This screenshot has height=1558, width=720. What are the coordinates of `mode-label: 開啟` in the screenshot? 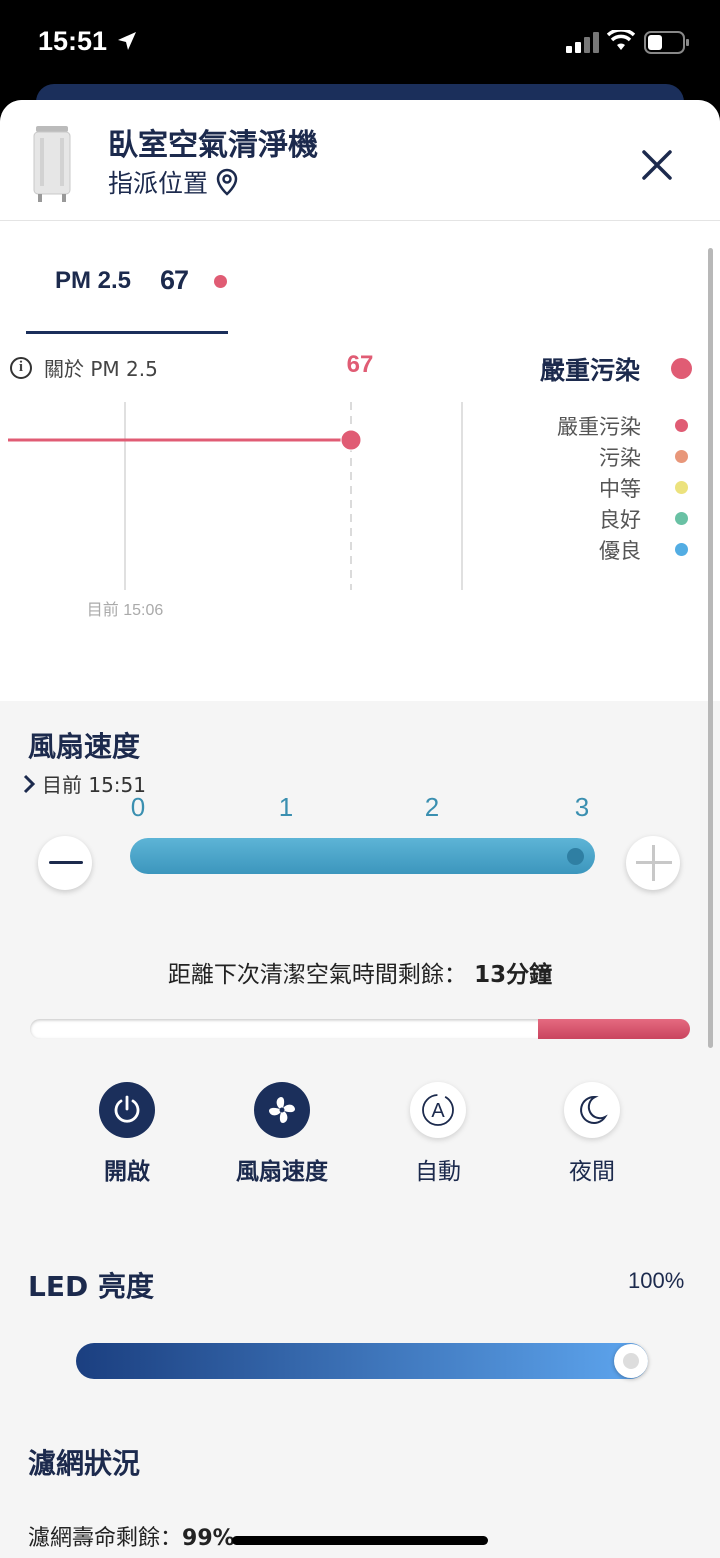 It's located at (127, 1172).